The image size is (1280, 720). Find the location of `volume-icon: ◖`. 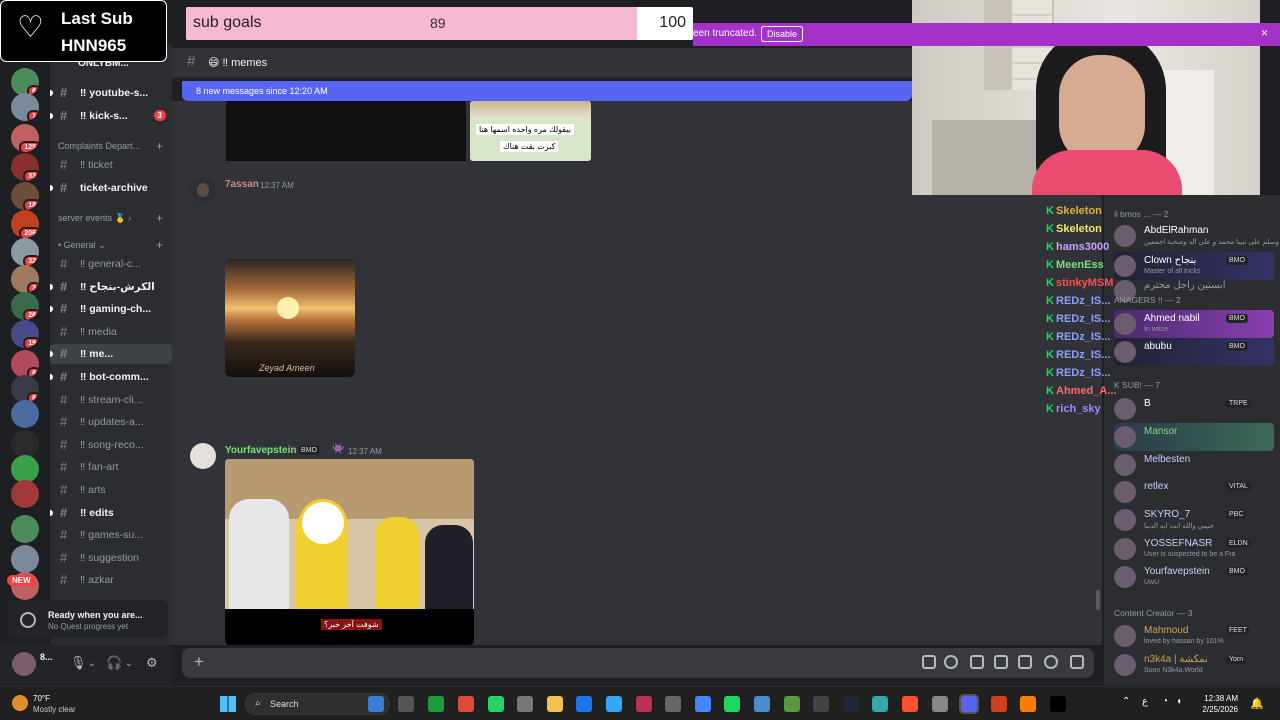

volume-icon: ◖ is located at coordinates (1179, 701).